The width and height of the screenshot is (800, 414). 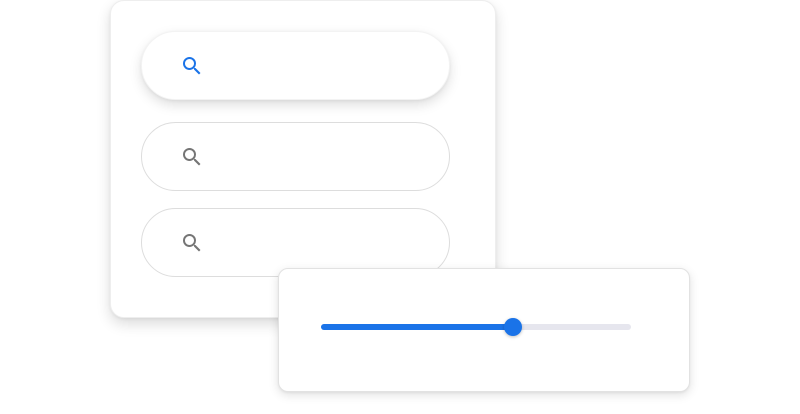 I want to click on slider-active-track, so click(x=417, y=327).